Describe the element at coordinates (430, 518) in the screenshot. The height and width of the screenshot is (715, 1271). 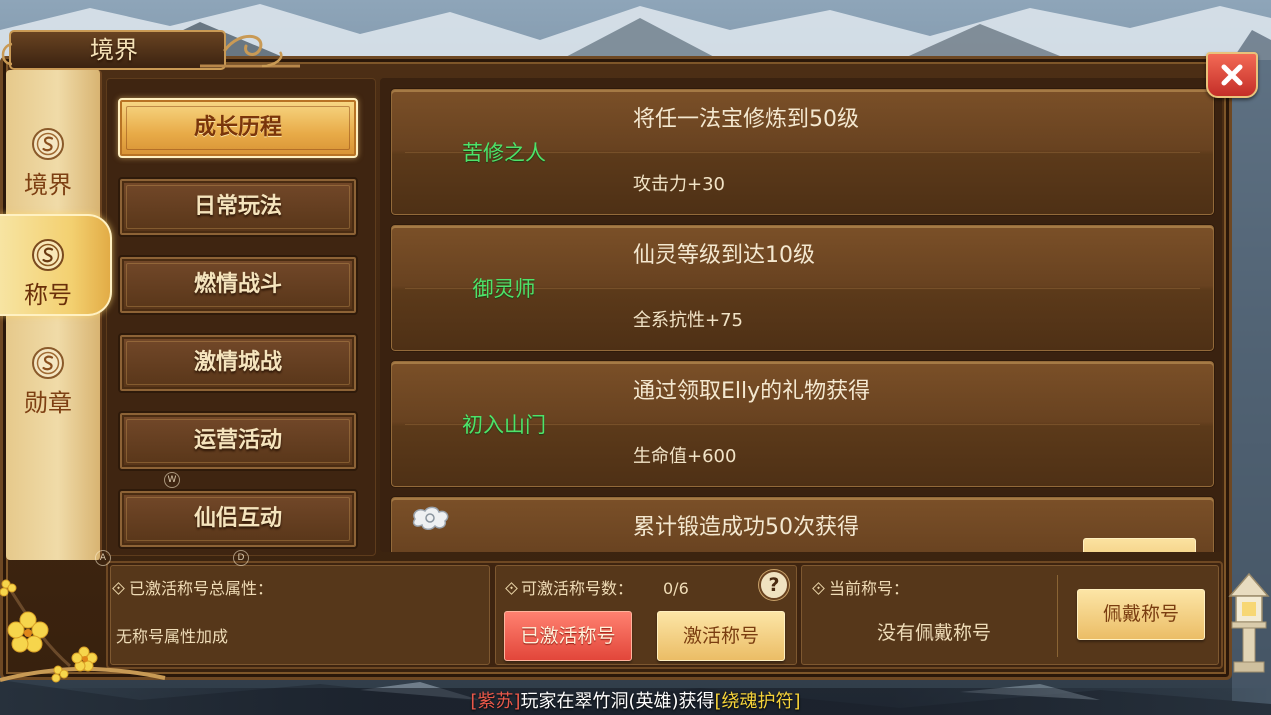
I see `cloud-ornament-icon` at that location.